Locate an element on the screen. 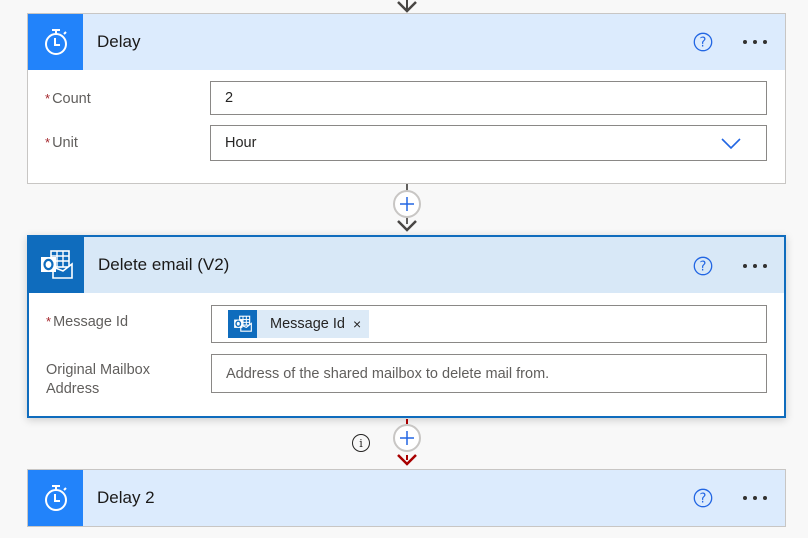 The width and height of the screenshot is (808, 538). info-icon: i is located at coordinates (361, 443).